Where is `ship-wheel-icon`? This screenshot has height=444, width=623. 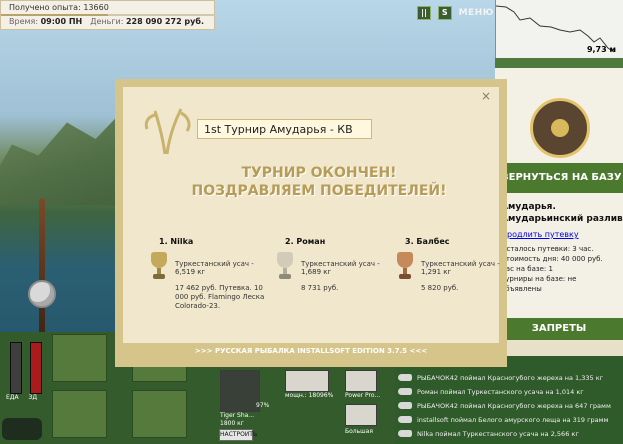
ship-wheel-icon is located at coordinates (560, 128).